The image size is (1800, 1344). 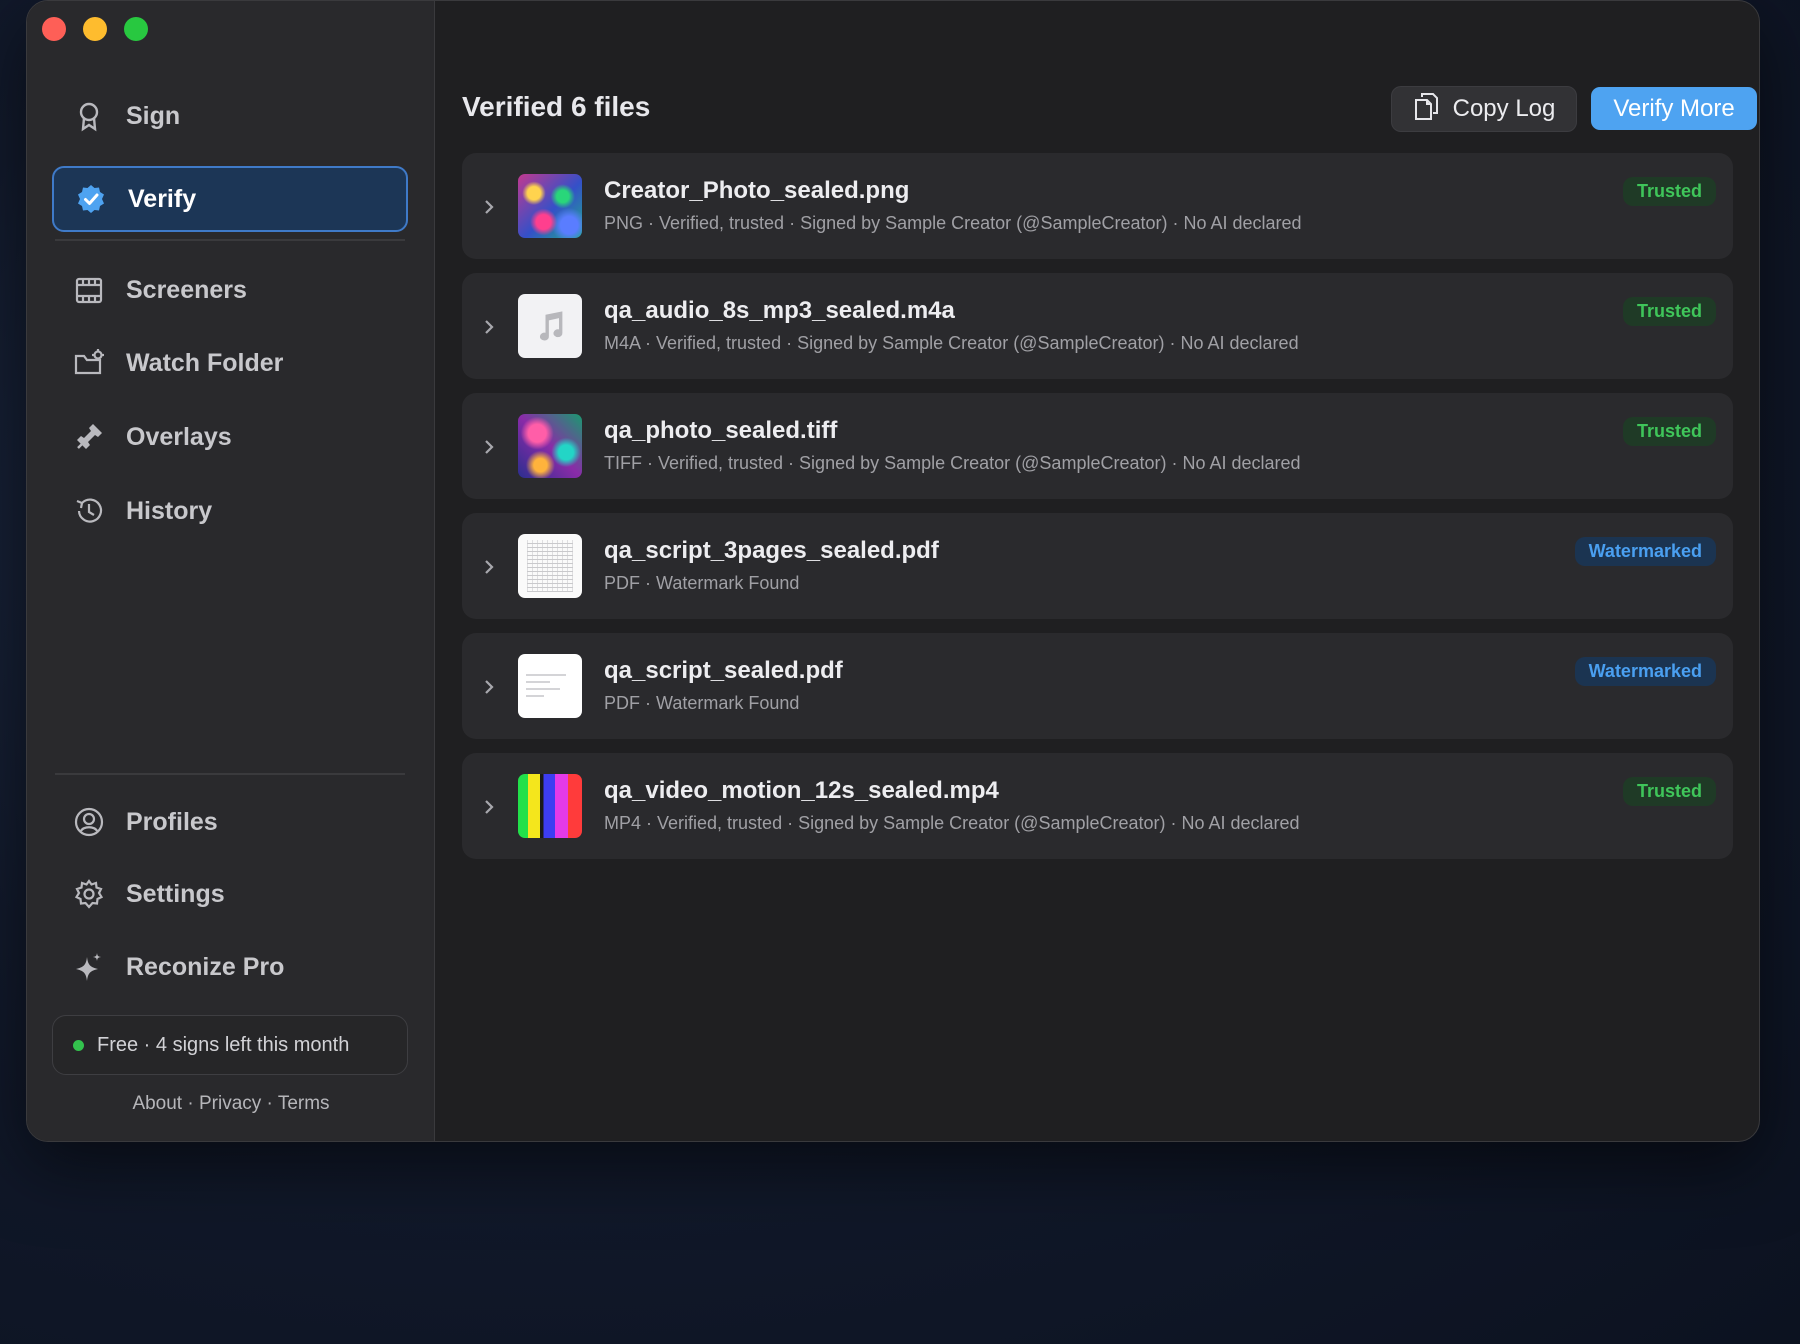 I want to click on sidebar-item-profiles: Profiles, so click(x=230, y=822).